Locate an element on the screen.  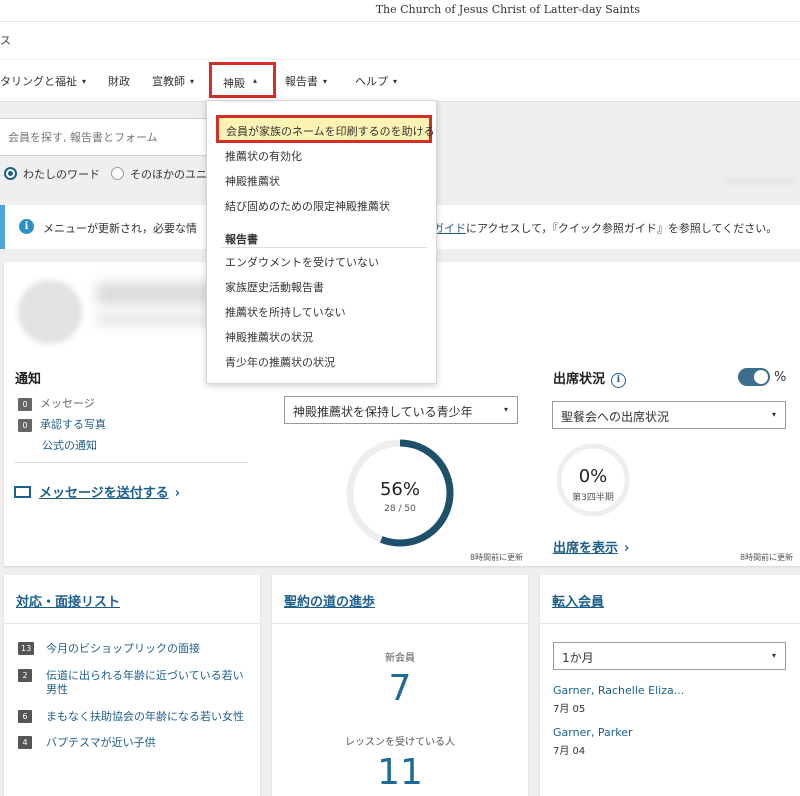
nav-item-reports: 報告書 ▾ is located at coordinates (306, 81).